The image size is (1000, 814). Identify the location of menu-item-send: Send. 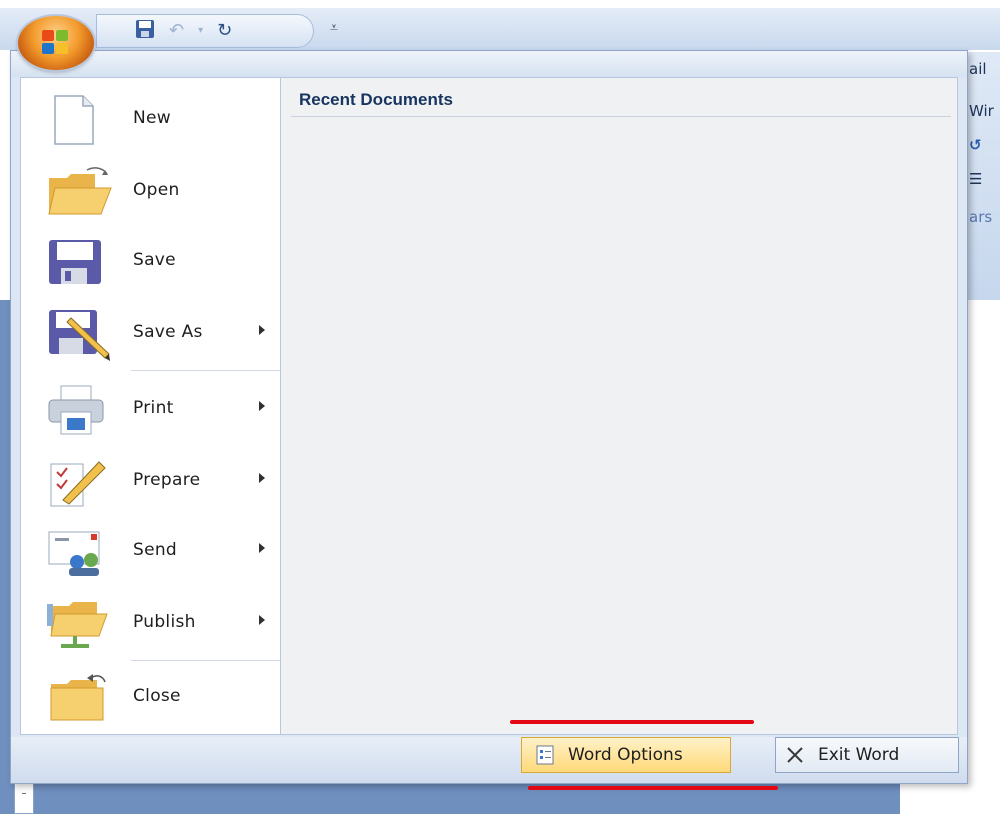
(153, 553).